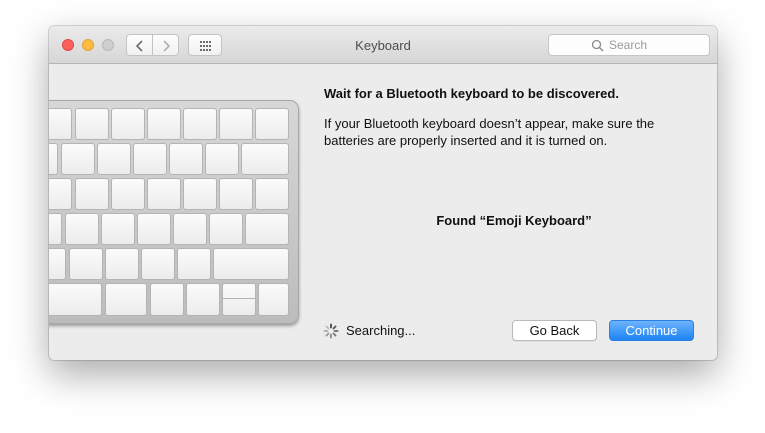 The width and height of the screenshot is (765, 433). I want to click on search-icon, so click(597, 45).